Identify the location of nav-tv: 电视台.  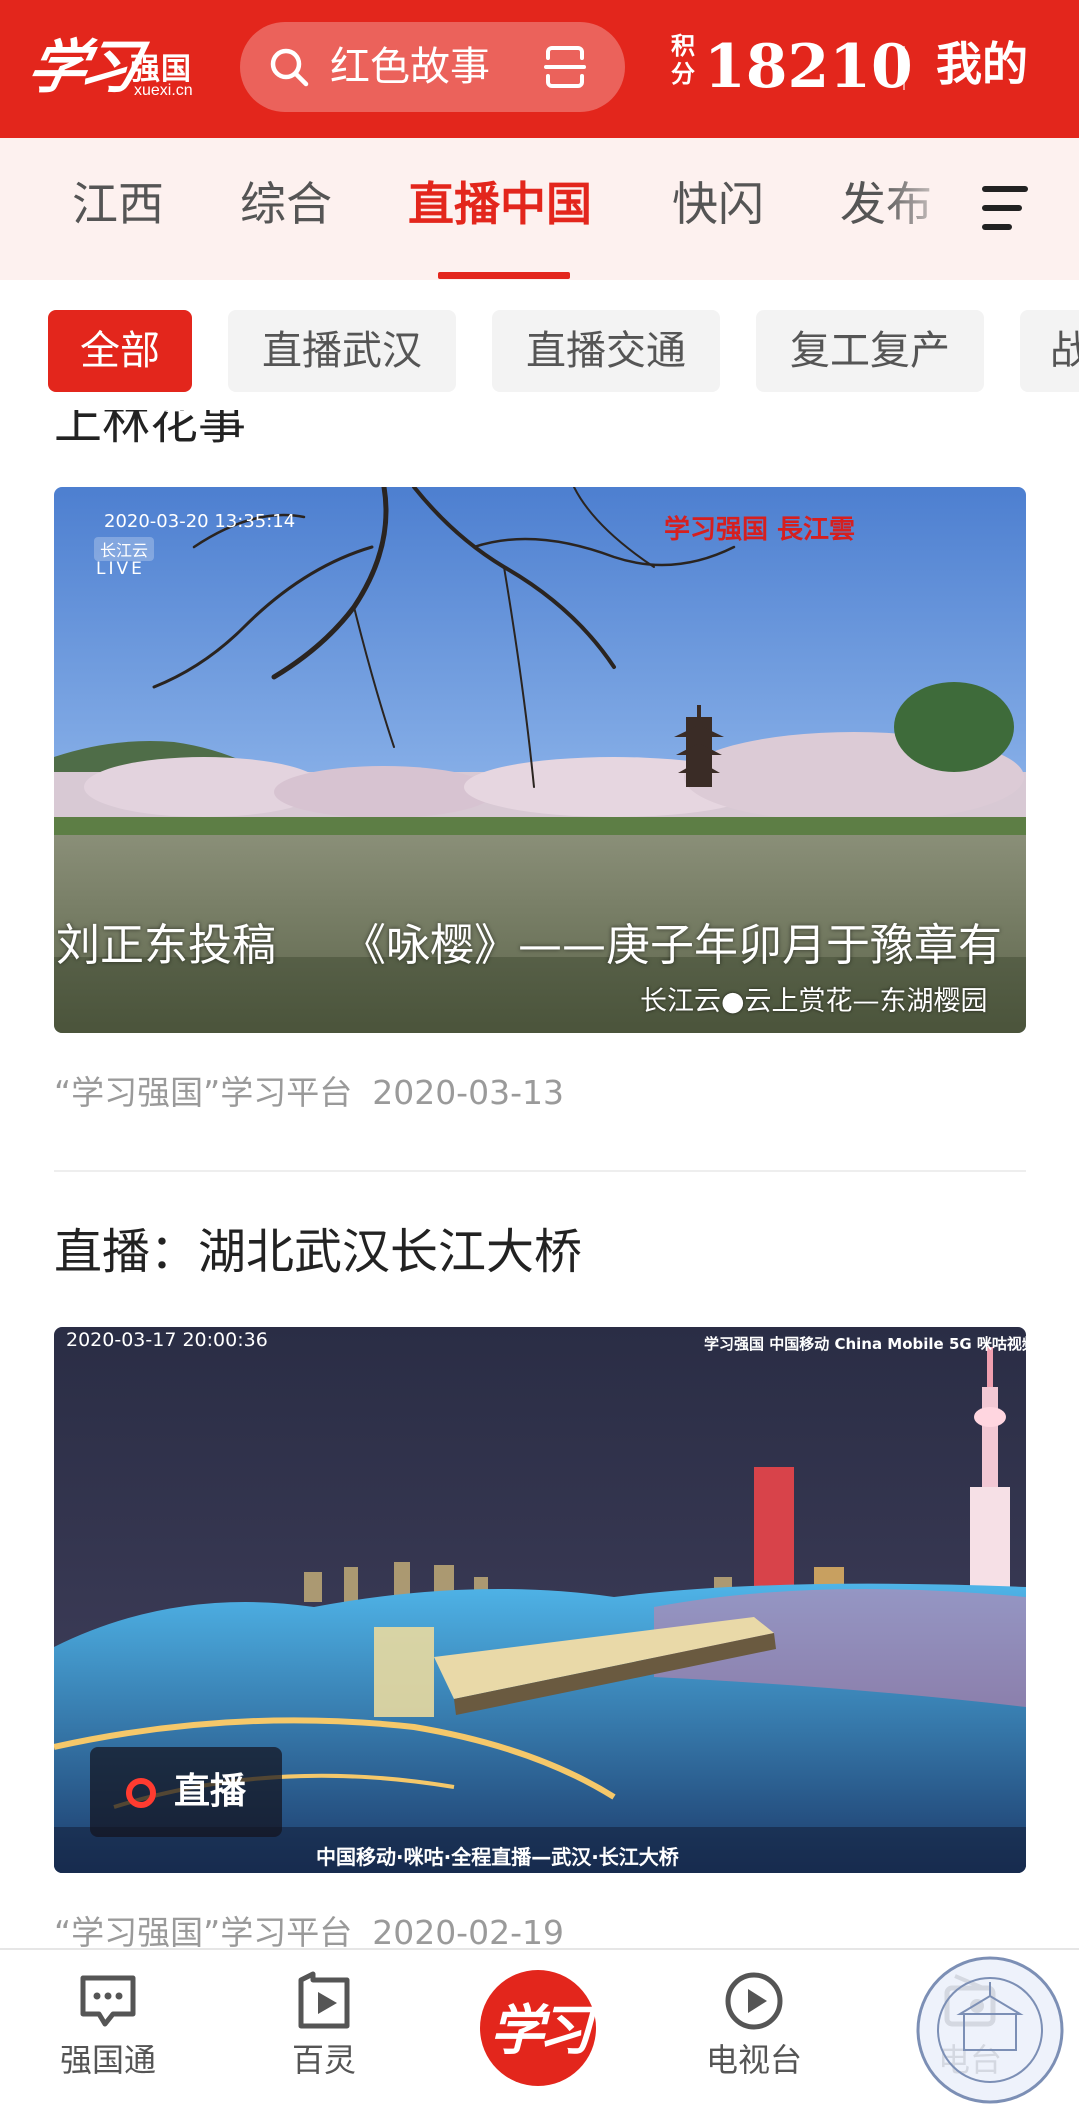
(754, 2035).